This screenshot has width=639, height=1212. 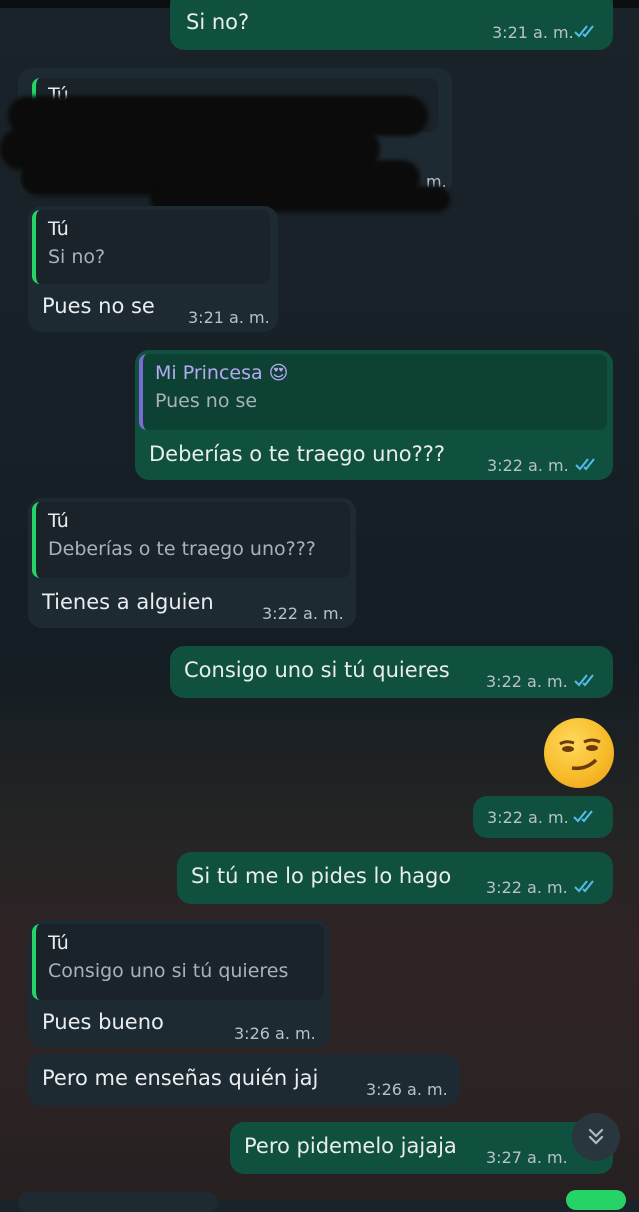 What do you see at coordinates (103, 1022) in the screenshot?
I see `message-text: Pues bueno` at bounding box center [103, 1022].